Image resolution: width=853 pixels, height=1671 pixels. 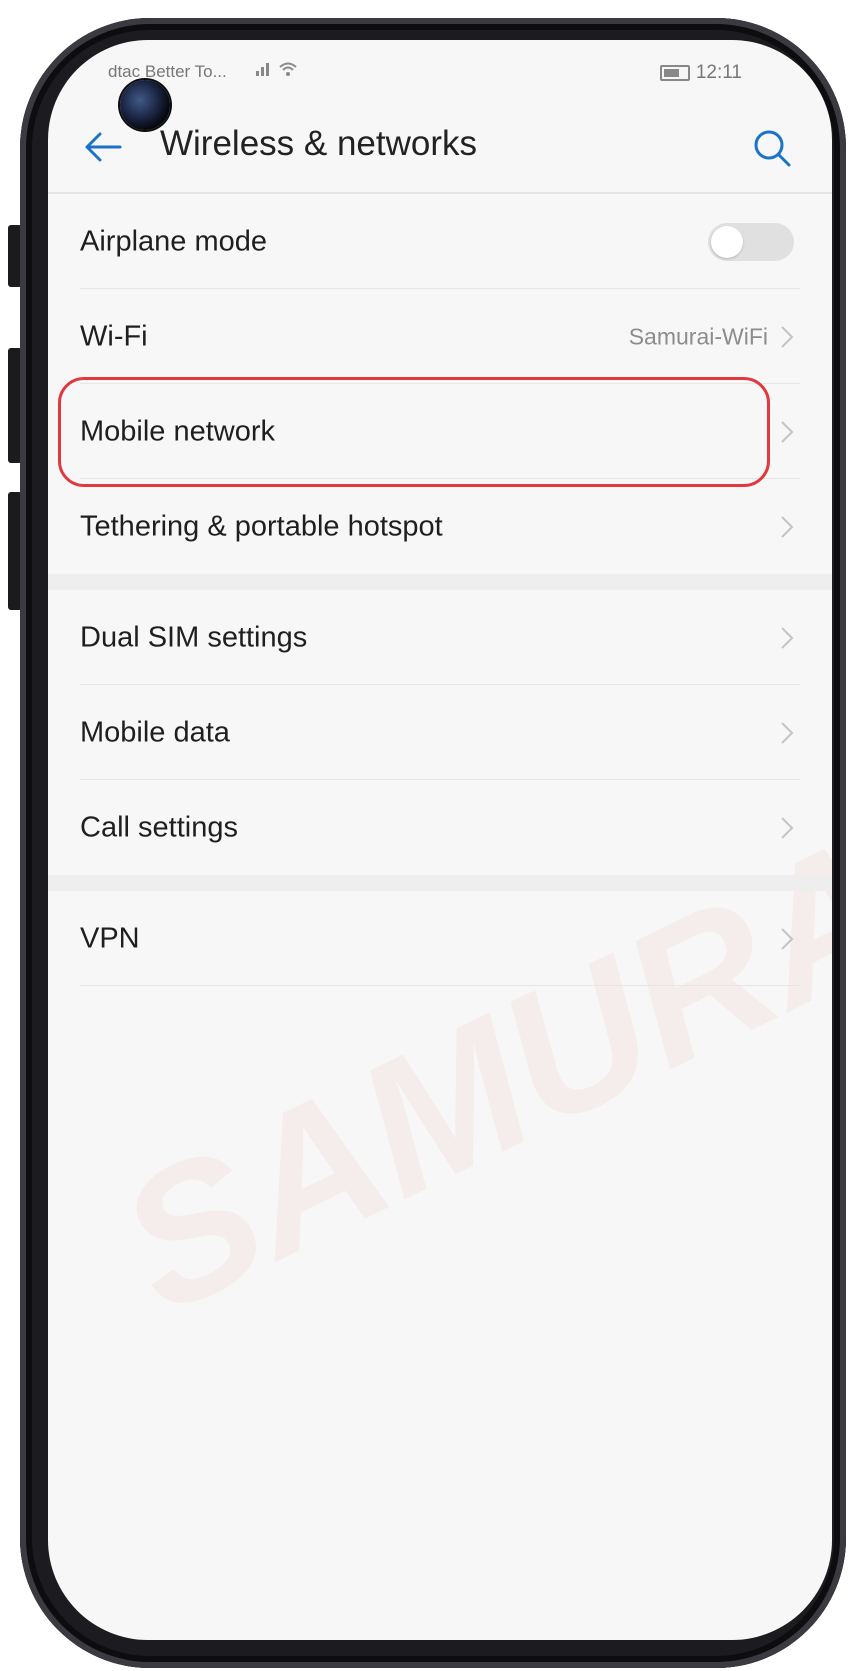 I want to click on row-vpn: VPN, so click(x=440, y=938).